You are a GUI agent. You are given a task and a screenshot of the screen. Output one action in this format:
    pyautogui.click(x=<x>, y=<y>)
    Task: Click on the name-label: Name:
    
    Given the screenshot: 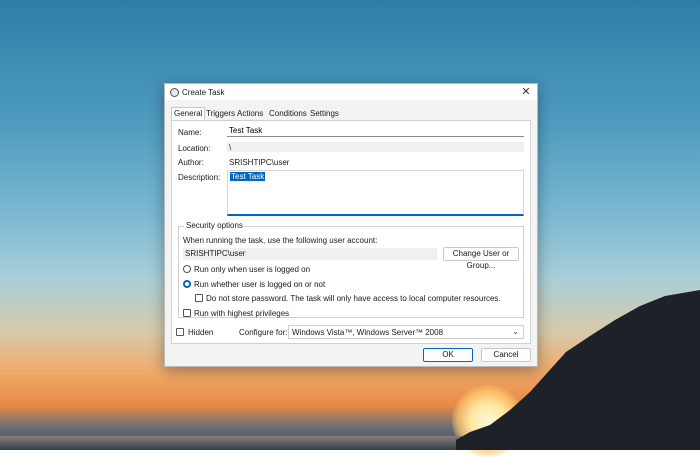 What is the action you would take?
    pyautogui.click(x=190, y=132)
    